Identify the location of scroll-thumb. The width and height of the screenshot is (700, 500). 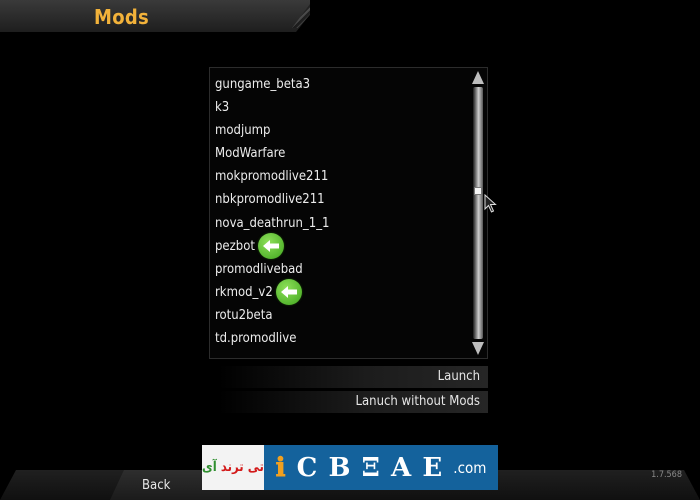
(478, 191).